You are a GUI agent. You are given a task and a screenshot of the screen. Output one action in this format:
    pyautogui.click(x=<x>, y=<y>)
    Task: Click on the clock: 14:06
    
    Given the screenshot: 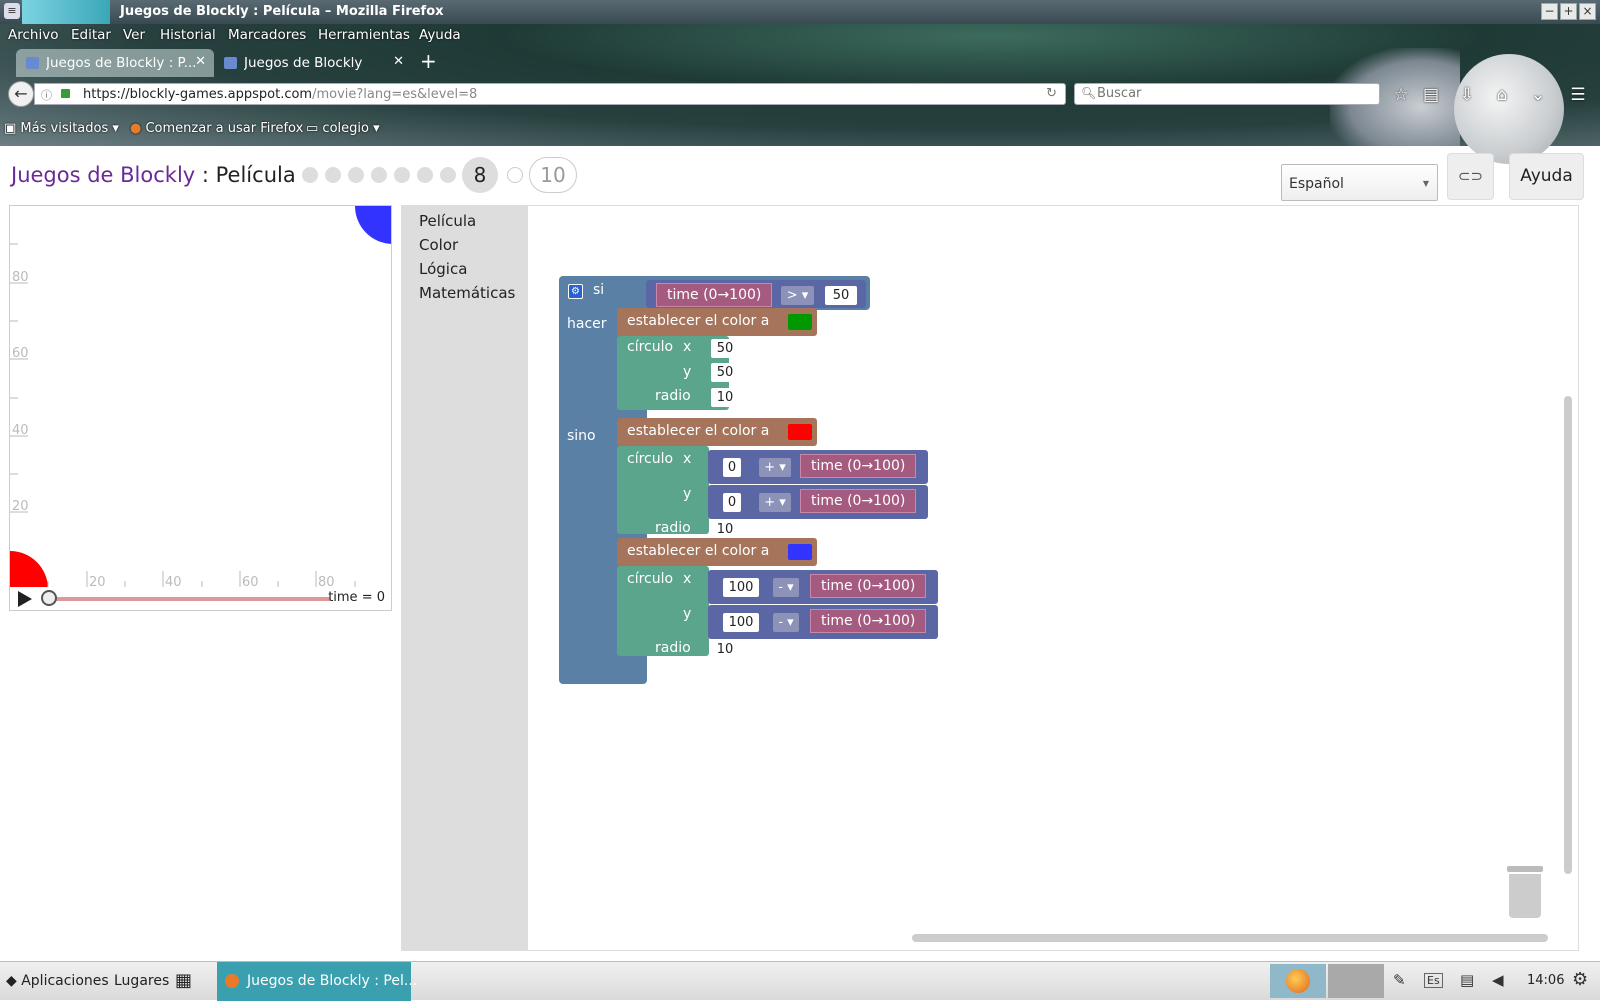 What is the action you would take?
    pyautogui.click(x=1545, y=980)
    